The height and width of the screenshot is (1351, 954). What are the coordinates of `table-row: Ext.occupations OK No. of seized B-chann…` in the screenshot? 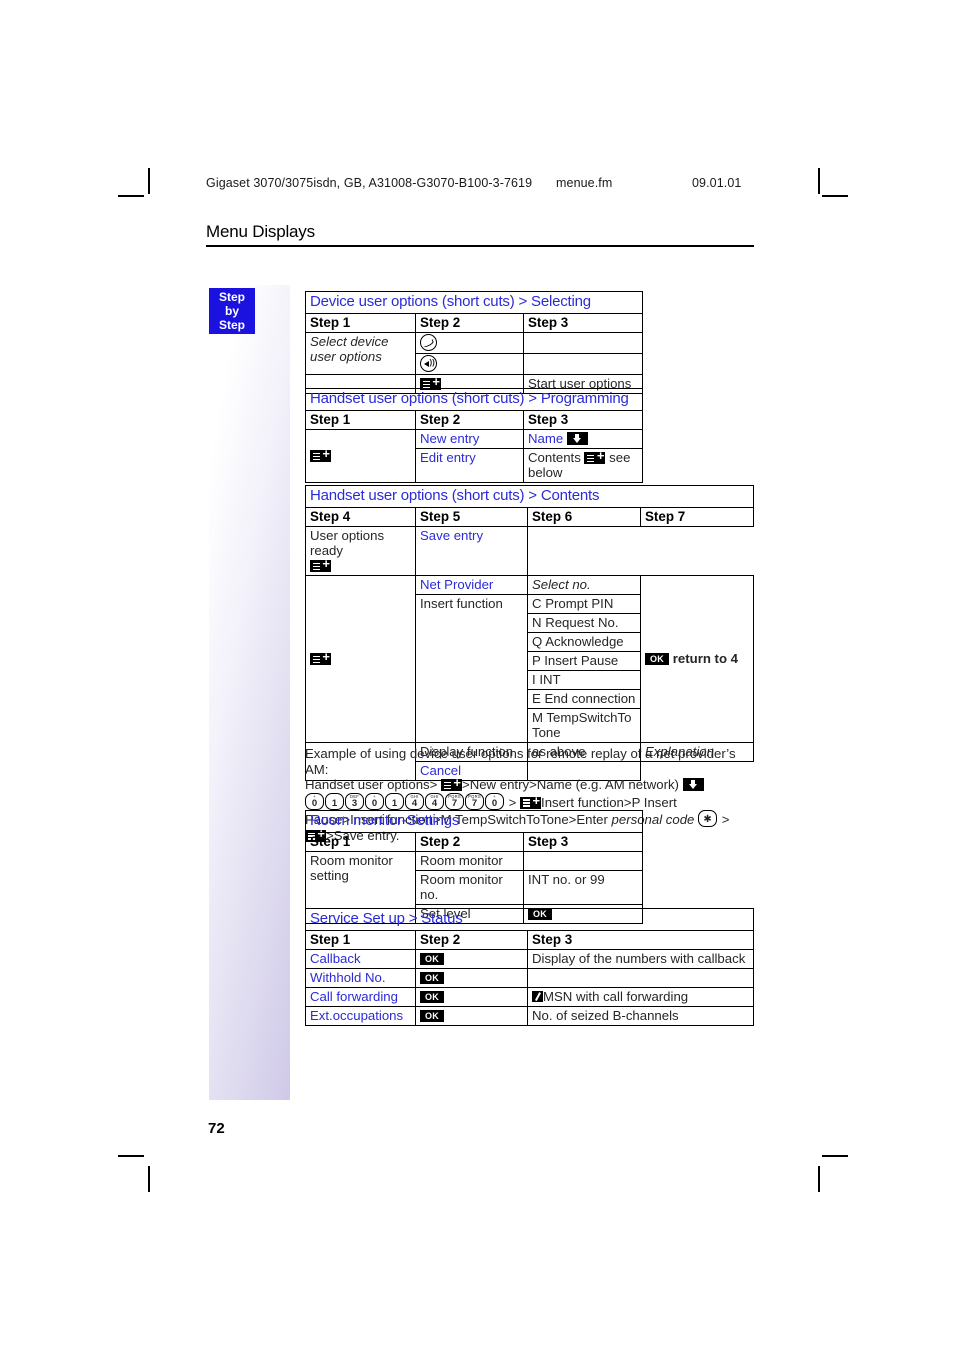 It's located at (529, 1016).